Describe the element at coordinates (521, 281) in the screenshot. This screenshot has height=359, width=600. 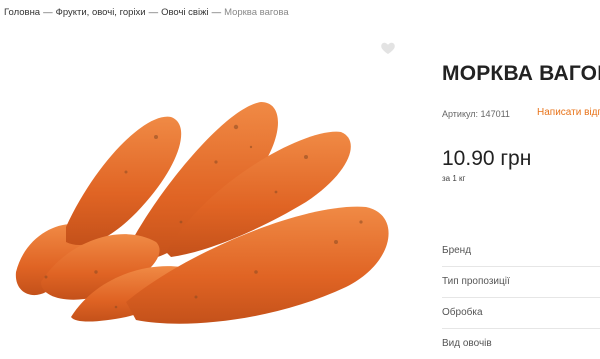
I see `attribute-offer-type: Тип пропозиції` at that location.